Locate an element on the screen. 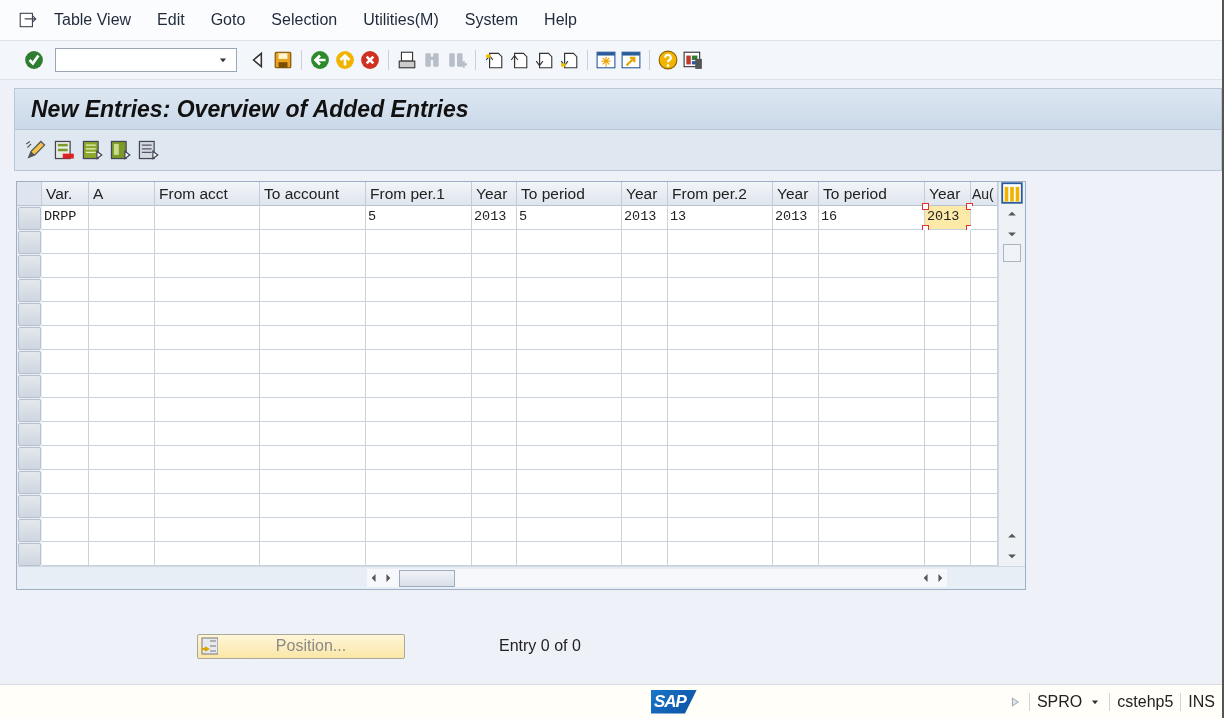  command-field is located at coordinates (146, 60).